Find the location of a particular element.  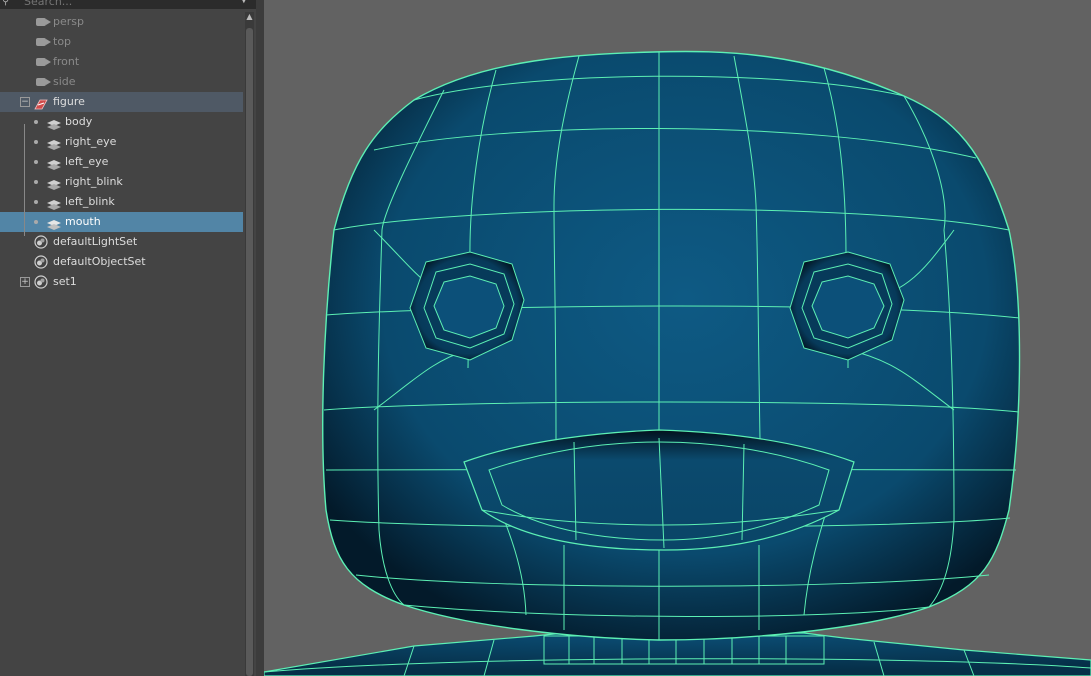

outliner-item-figure: − figure is located at coordinates (121, 102).